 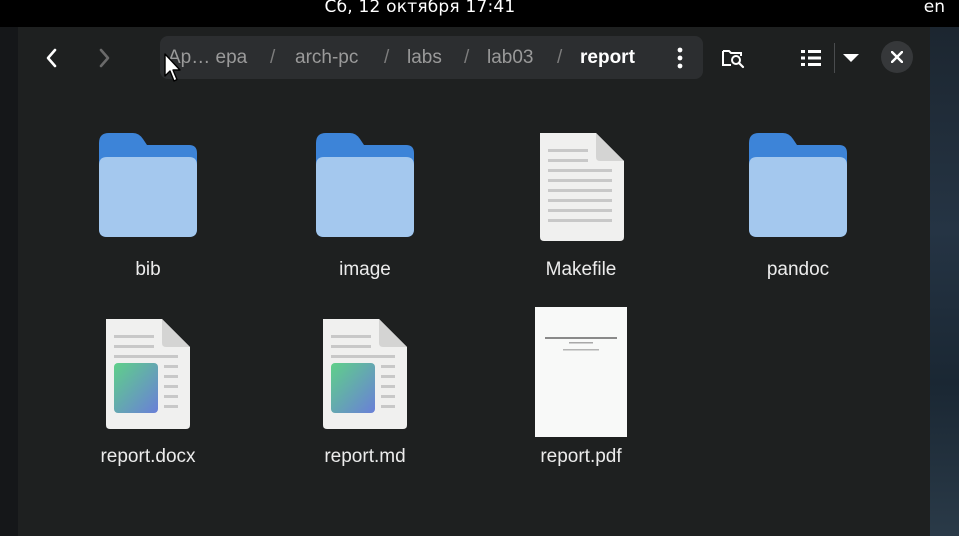 I want to click on back-button, so click(x=52, y=58).